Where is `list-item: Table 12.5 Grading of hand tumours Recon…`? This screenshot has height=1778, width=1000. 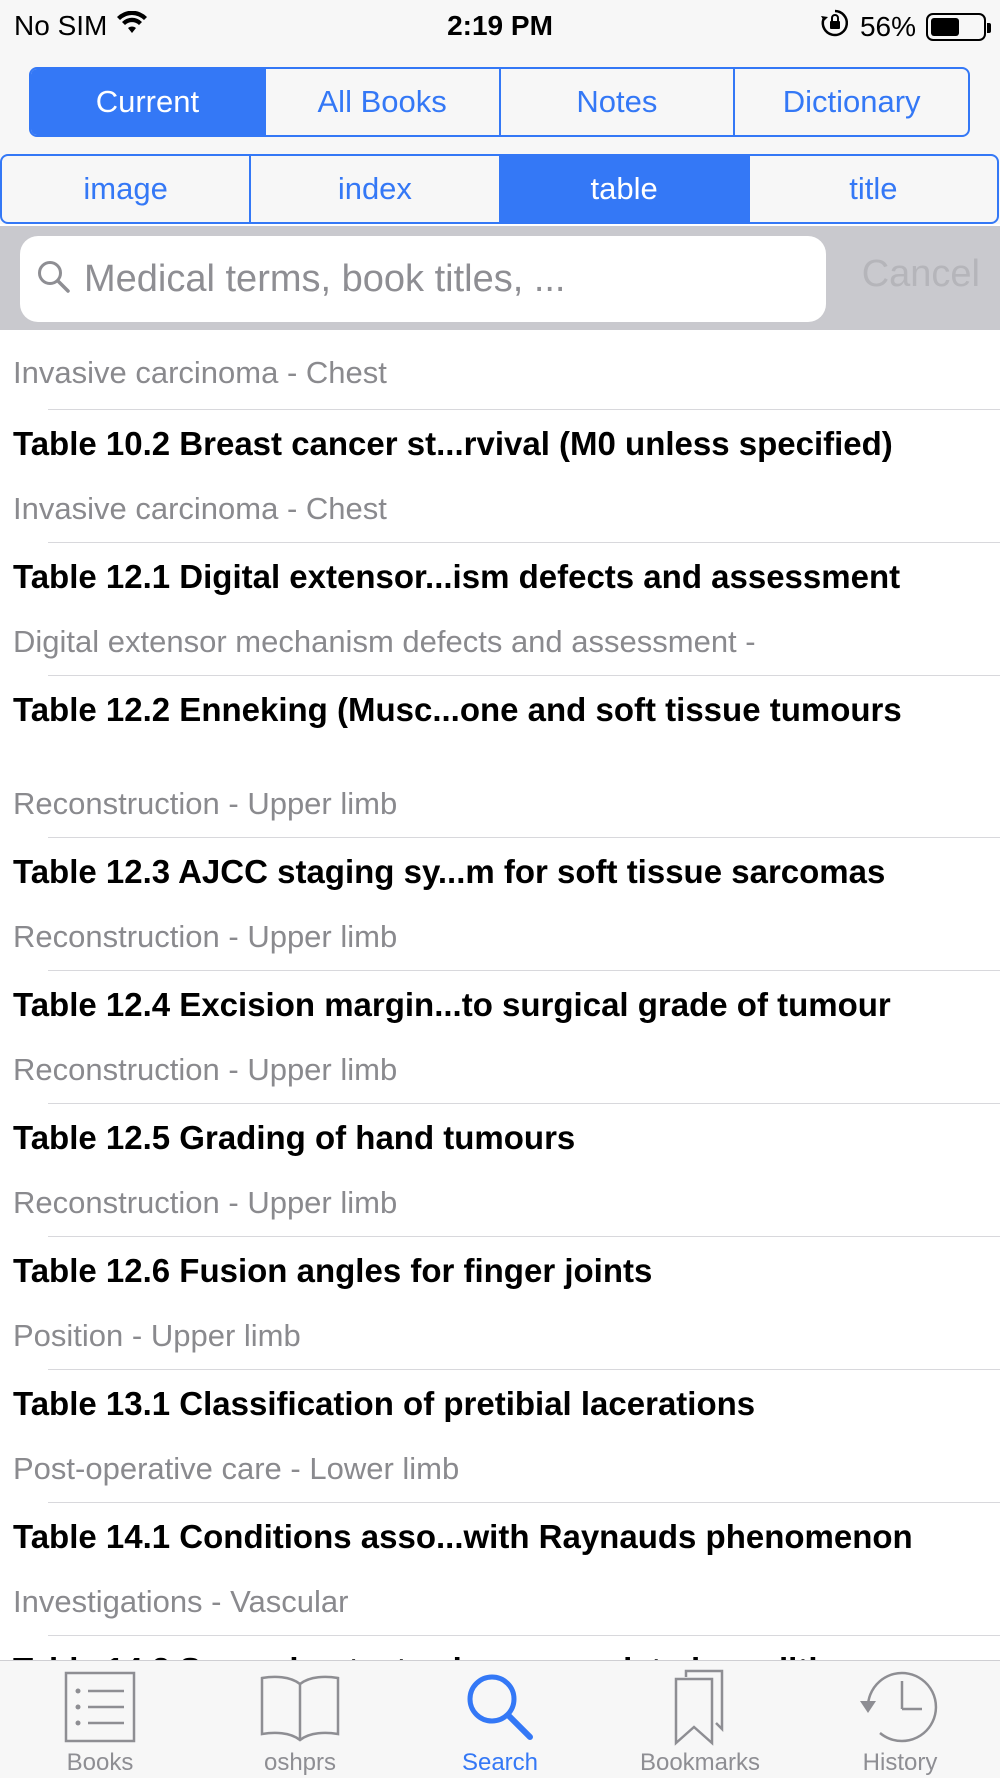
list-item: Table 12.5 Grading of hand tumours Recon… is located at coordinates (506, 1170).